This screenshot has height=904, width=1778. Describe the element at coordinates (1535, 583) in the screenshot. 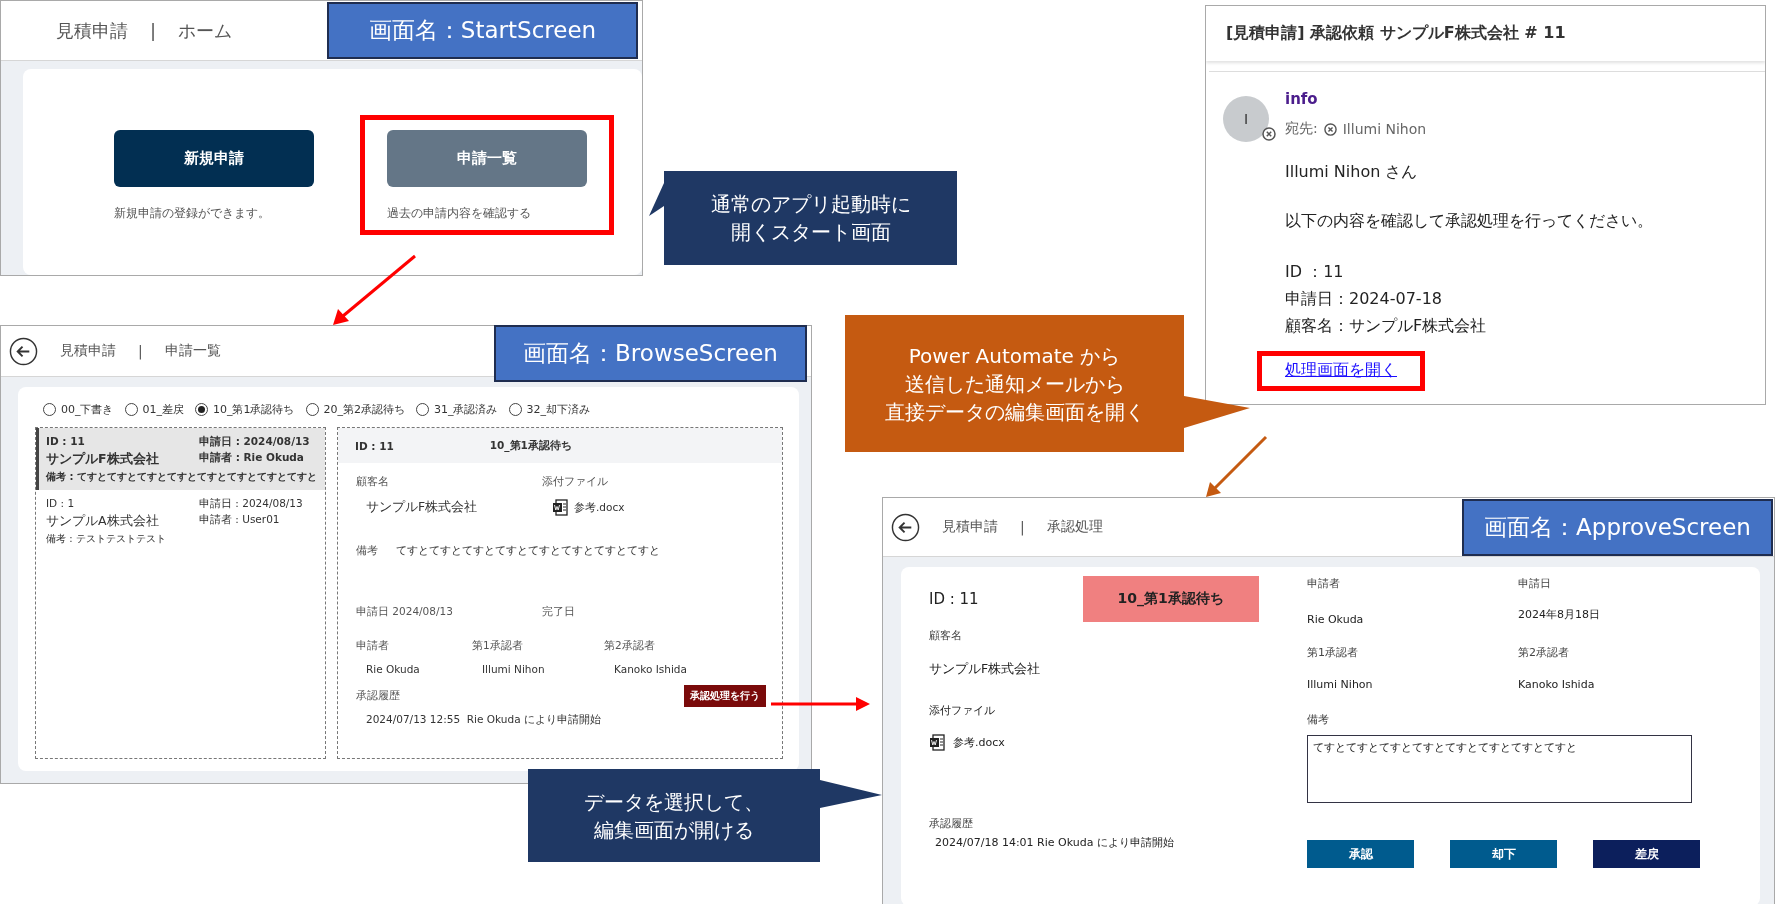

I see `field-label: 申請日` at that location.